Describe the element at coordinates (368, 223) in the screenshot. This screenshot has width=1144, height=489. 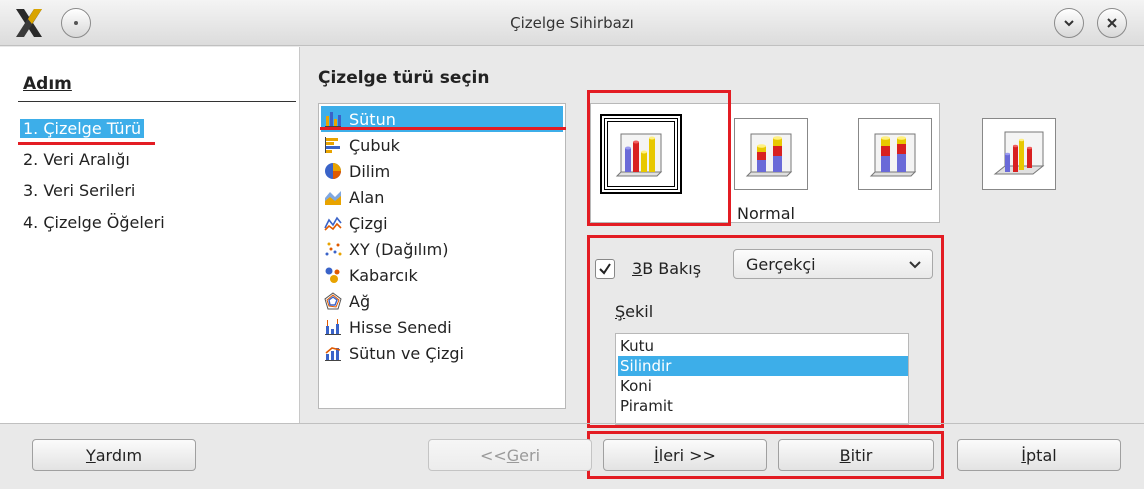
I see `chart-type-label: Çizgi` at that location.